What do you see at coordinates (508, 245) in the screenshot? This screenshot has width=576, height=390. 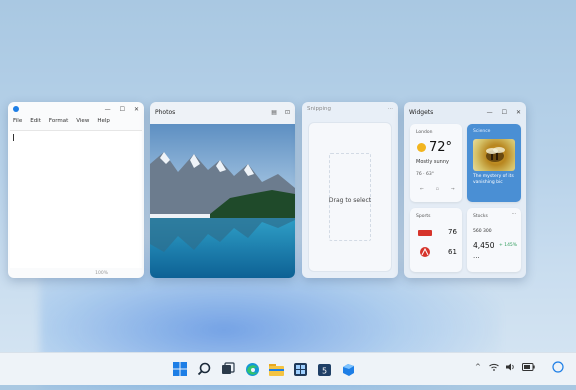 I see `stock-change: + 145%` at bounding box center [508, 245].